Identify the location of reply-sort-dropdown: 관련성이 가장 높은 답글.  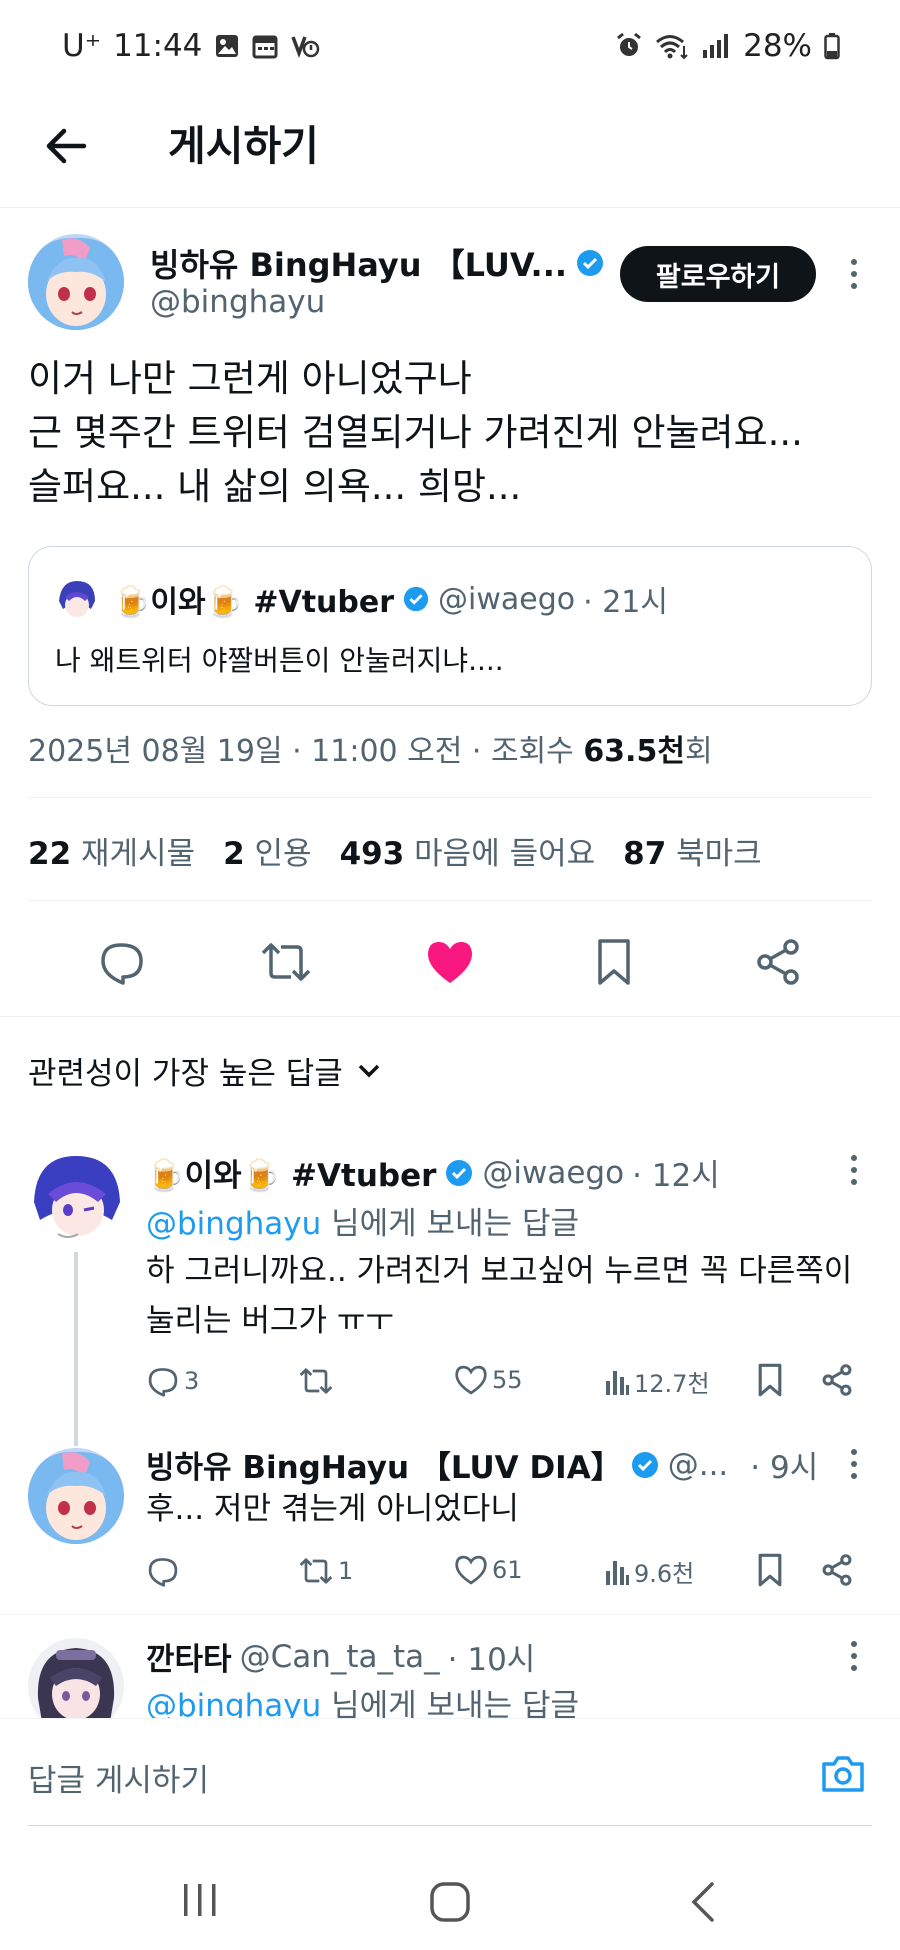
(204, 1070).